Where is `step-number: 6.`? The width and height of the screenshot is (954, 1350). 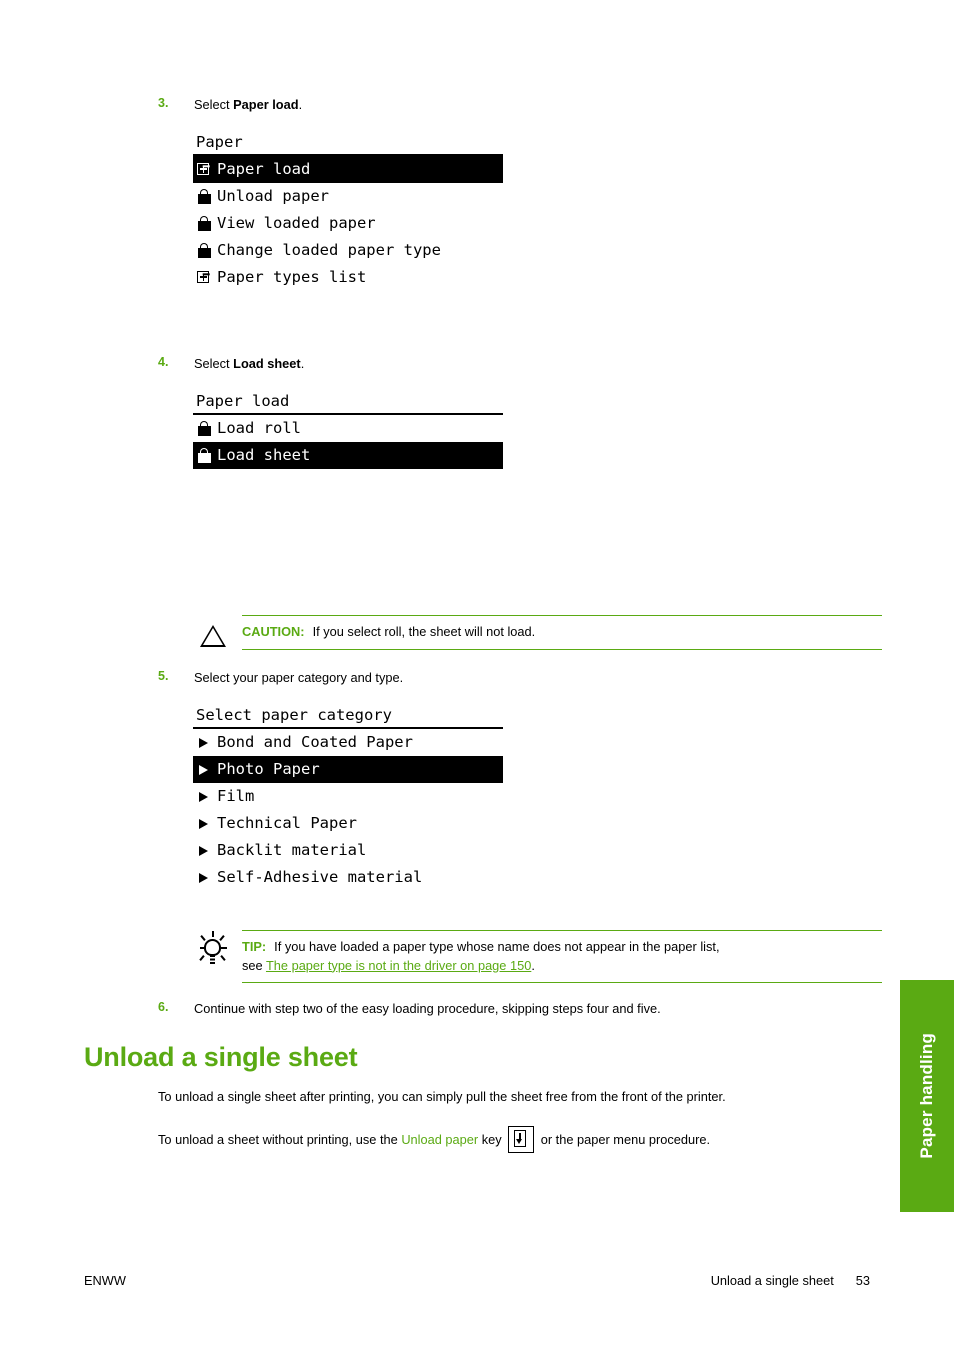 step-number: 6. is located at coordinates (163, 1007).